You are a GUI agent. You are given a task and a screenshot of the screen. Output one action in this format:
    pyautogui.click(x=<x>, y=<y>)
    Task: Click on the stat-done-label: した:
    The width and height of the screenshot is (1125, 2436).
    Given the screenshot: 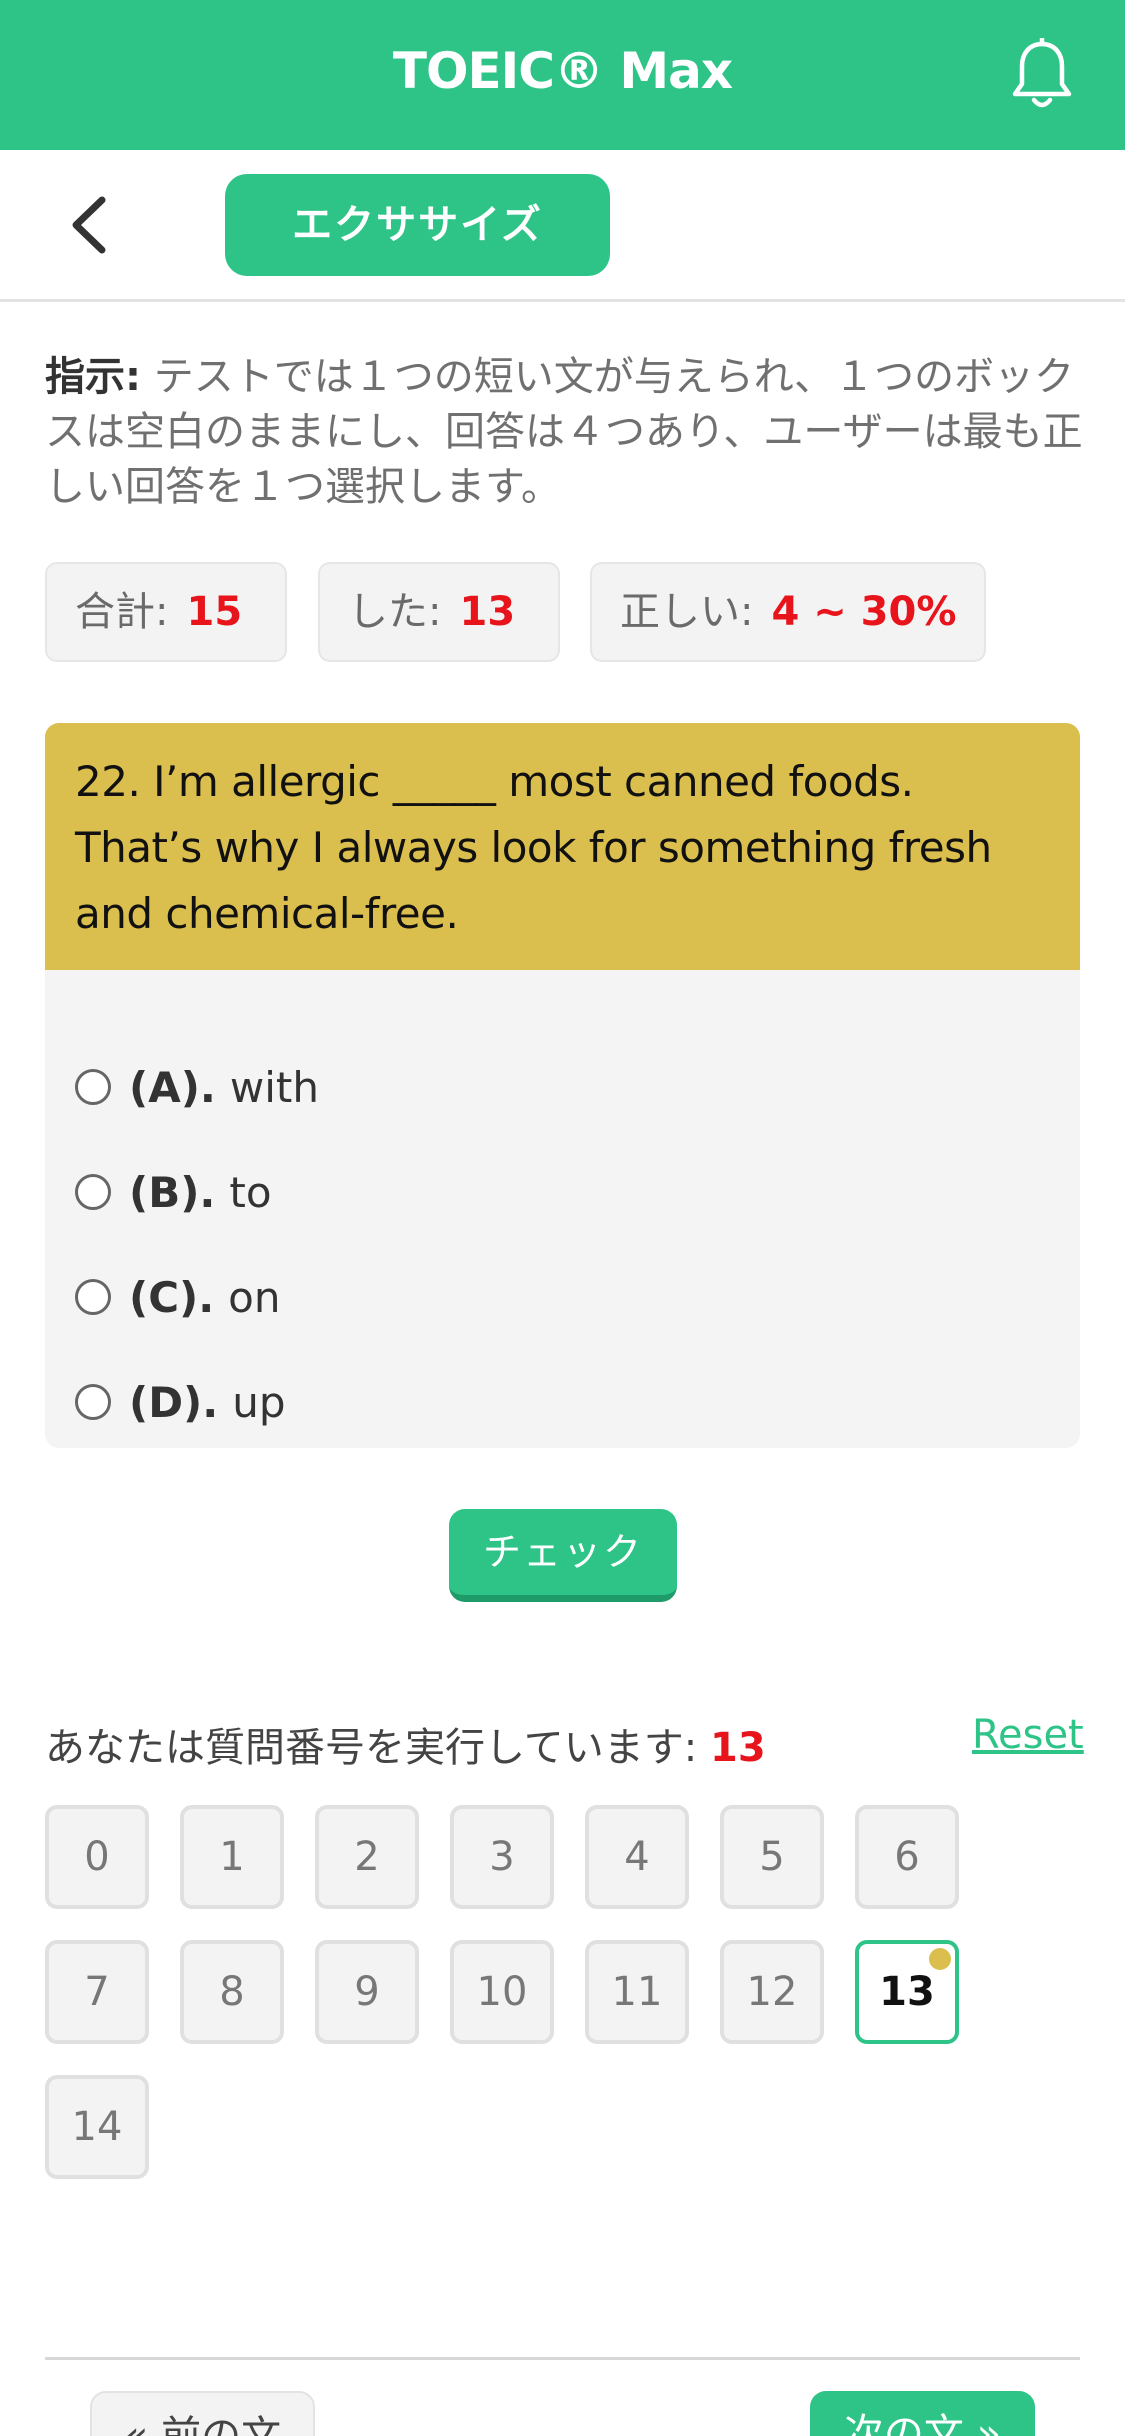 What is the action you would take?
    pyautogui.click(x=395, y=612)
    